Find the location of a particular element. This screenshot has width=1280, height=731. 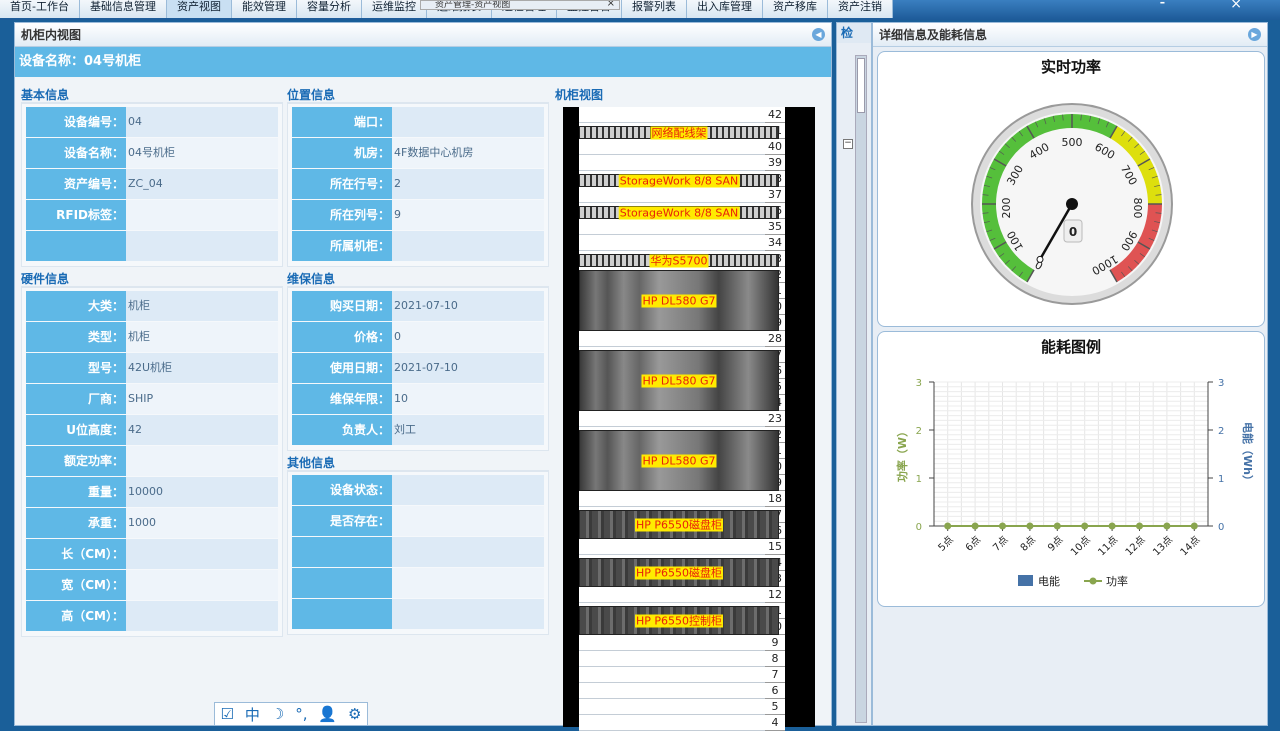

u-number: 4 is located at coordinates (775, 723).